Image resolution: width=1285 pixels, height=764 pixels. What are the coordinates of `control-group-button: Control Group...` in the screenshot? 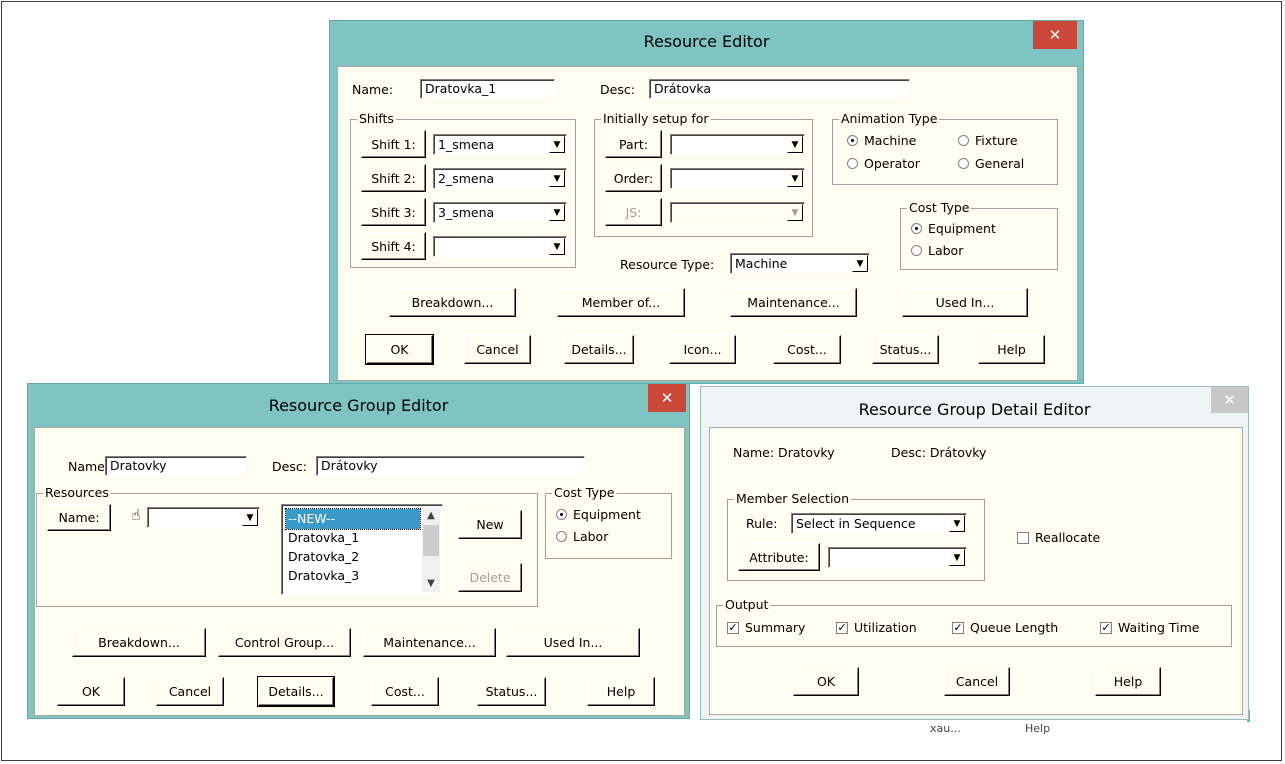 It's located at (284, 642).